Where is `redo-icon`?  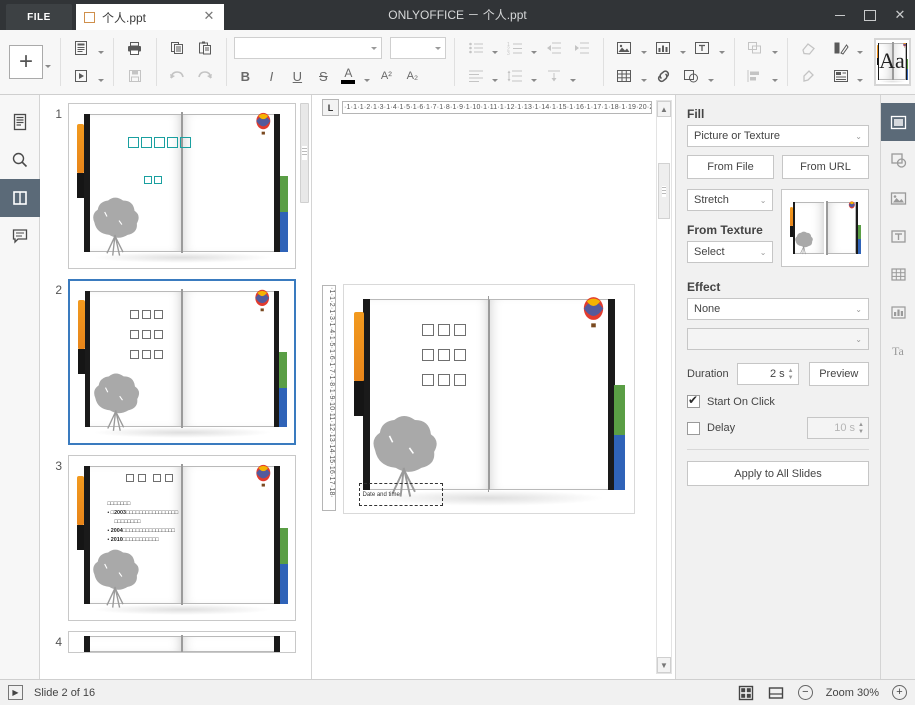 redo-icon is located at coordinates (205, 76).